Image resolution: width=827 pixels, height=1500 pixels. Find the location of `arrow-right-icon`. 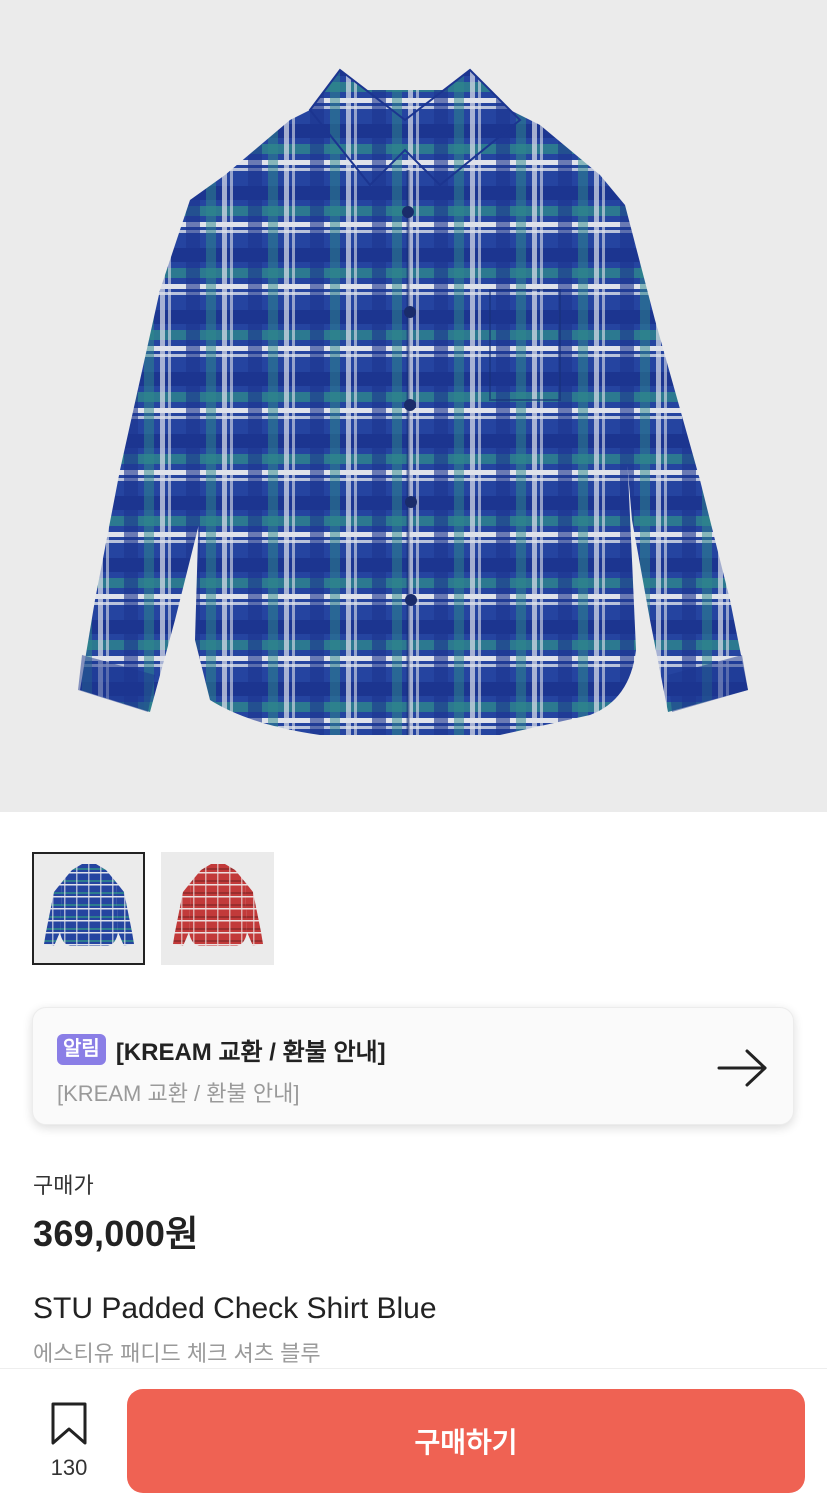

arrow-right-icon is located at coordinates (743, 1068).